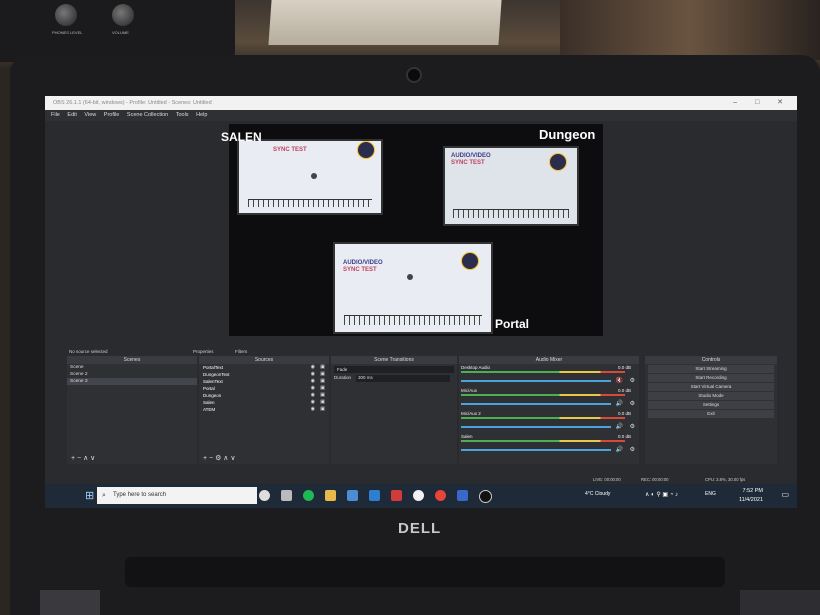 This screenshot has width=820, height=615. Describe the element at coordinates (711, 369) in the screenshot. I see `start-streaming-button: Start Streaming` at that location.